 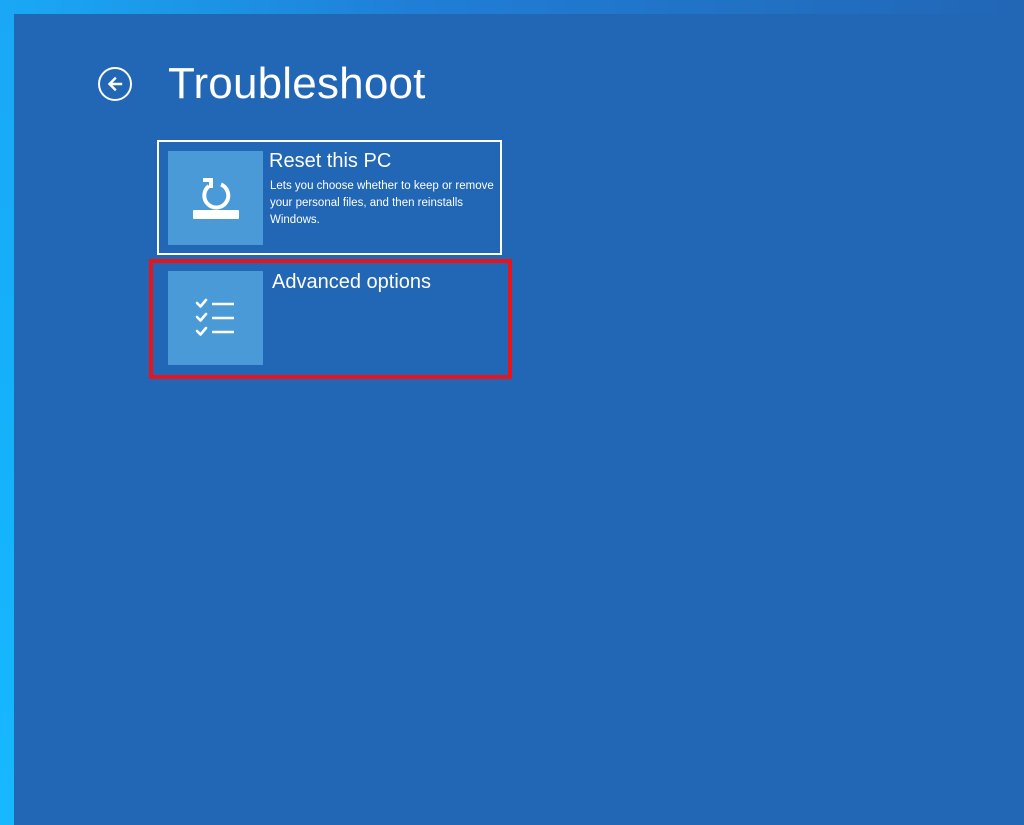 I want to click on reset-pc-icon-box, so click(x=215, y=198).